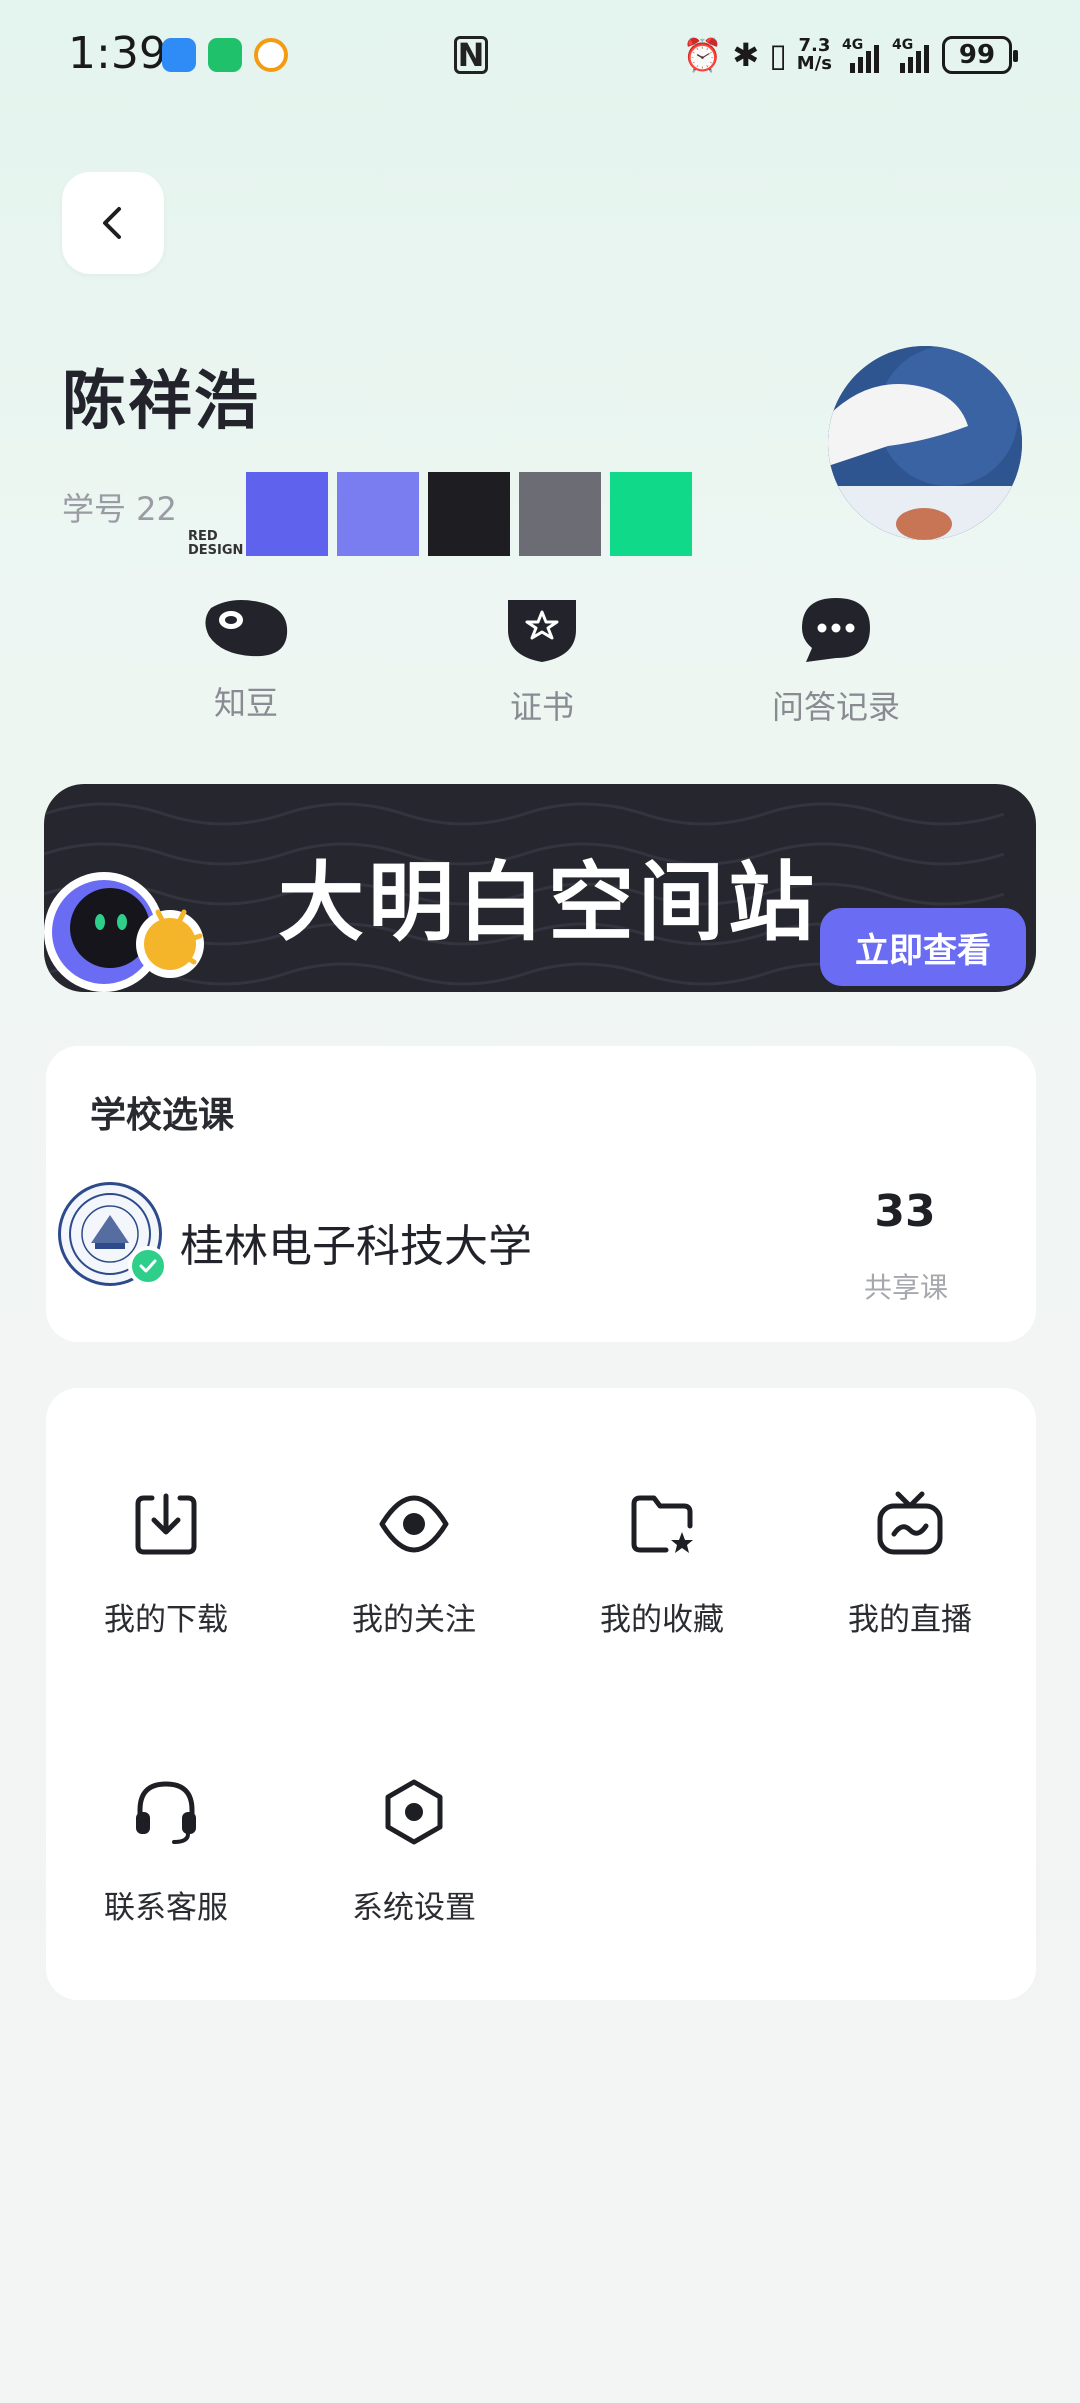  What do you see at coordinates (702, 55) in the screenshot?
I see `alarm-icon: ⏰` at bounding box center [702, 55].